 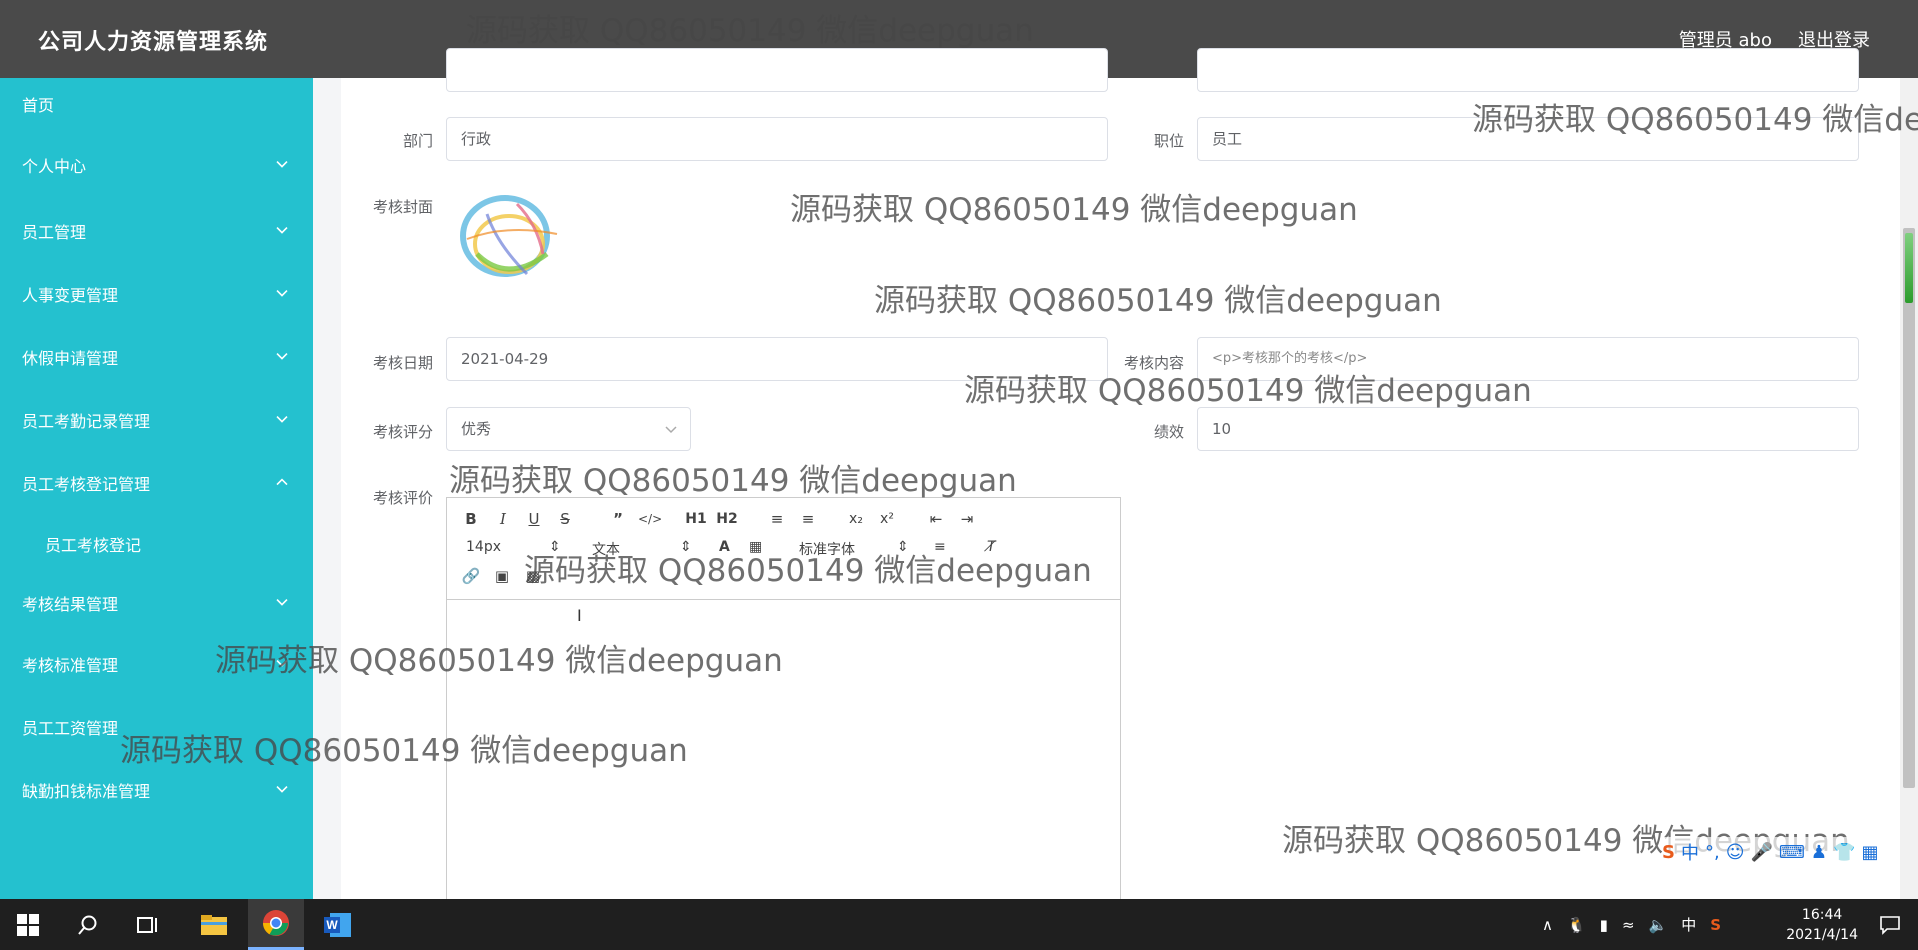 I want to click on font-color-icon: A, so click(x=724, y=547).